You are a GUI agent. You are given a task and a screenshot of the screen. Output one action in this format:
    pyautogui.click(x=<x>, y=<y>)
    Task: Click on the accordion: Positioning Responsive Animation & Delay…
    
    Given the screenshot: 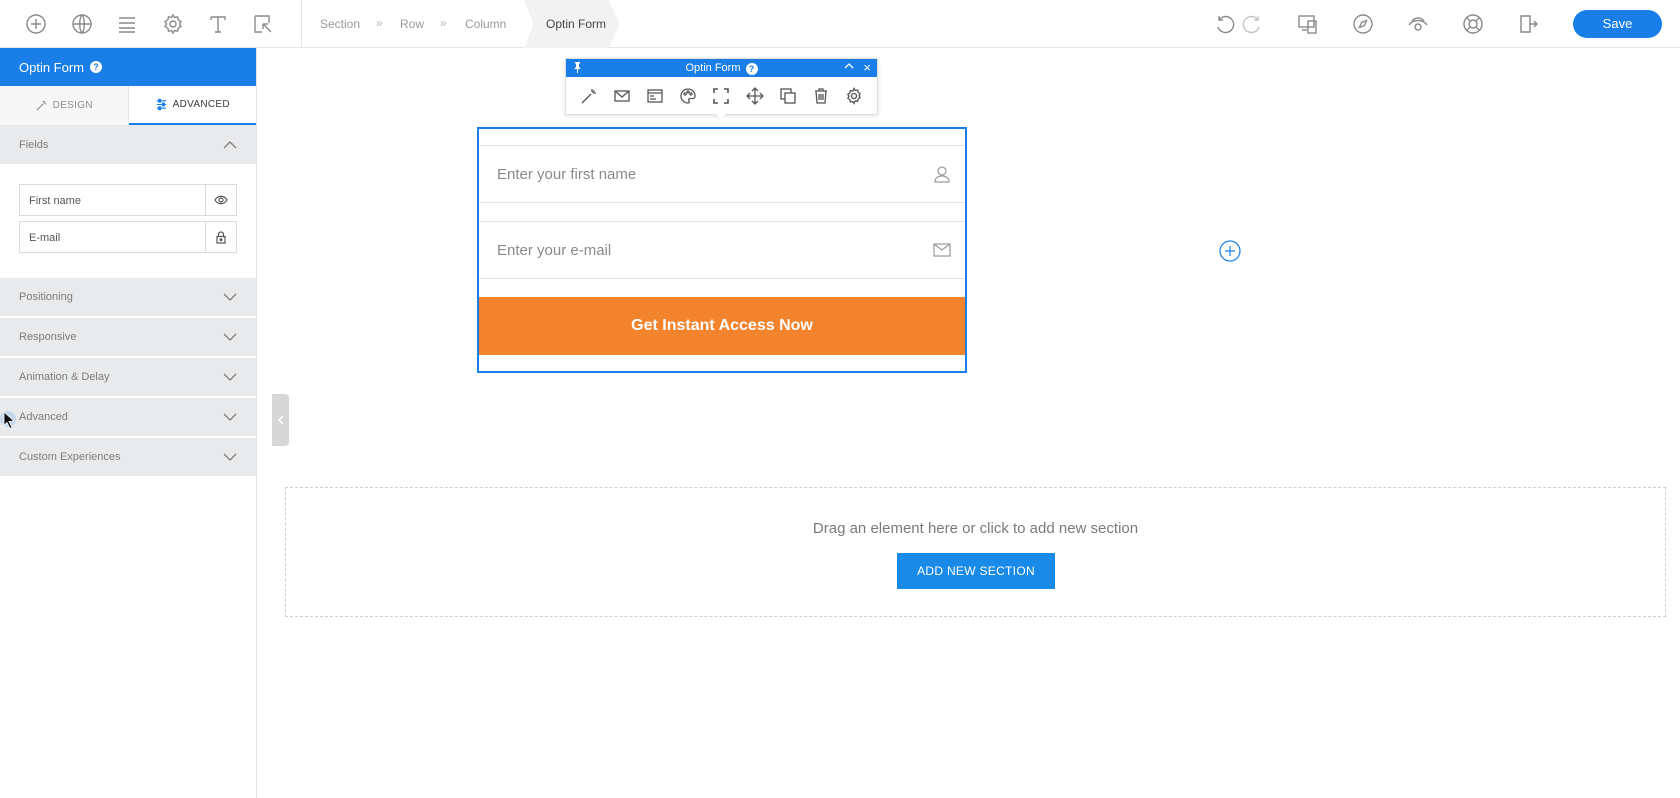 What is the action you would take?
    pyautogui.click(x=128, y=377)
    